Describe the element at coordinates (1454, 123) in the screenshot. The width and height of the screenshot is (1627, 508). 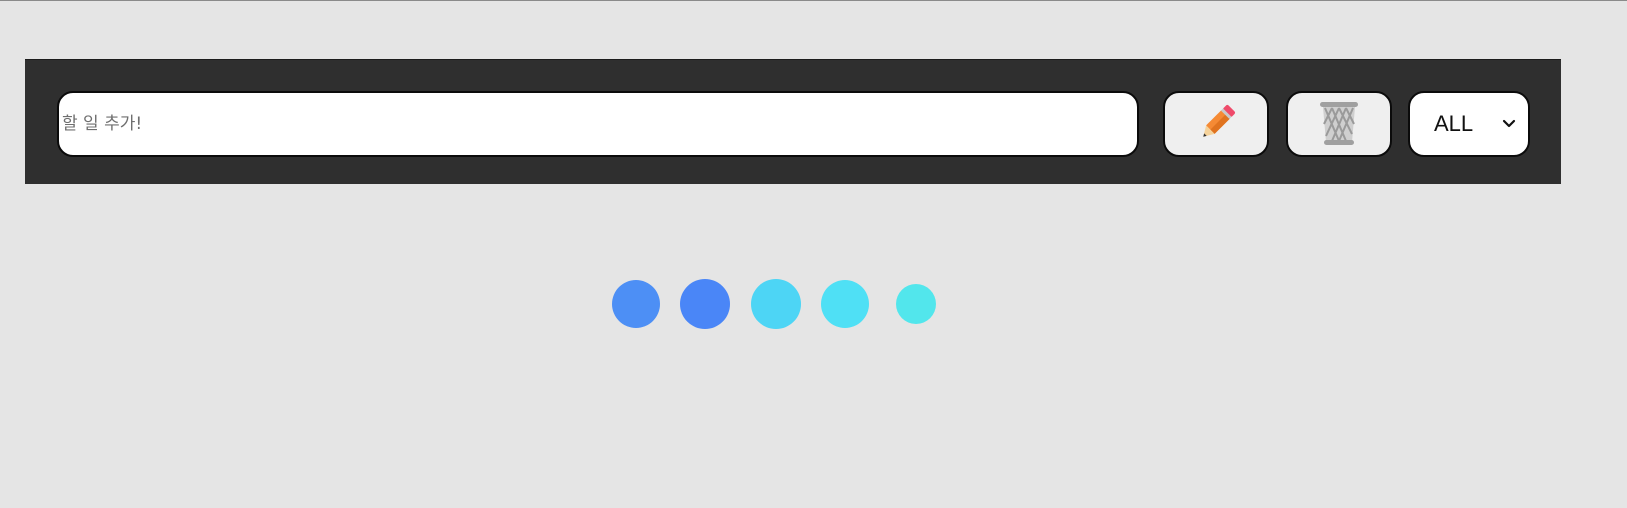
I see `filter-selected-value: ALL` at that location.